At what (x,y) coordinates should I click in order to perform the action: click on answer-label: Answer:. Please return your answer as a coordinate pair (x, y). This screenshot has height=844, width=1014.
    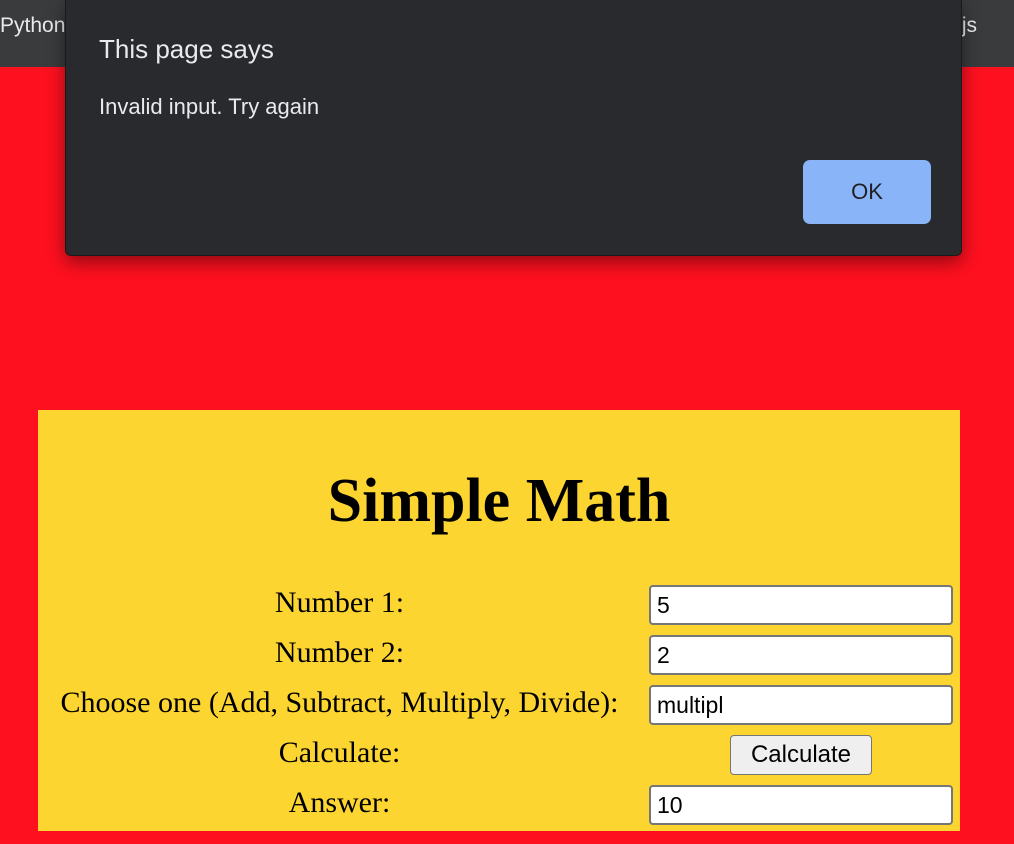
    Looking at the image, I should click on (339, 802).